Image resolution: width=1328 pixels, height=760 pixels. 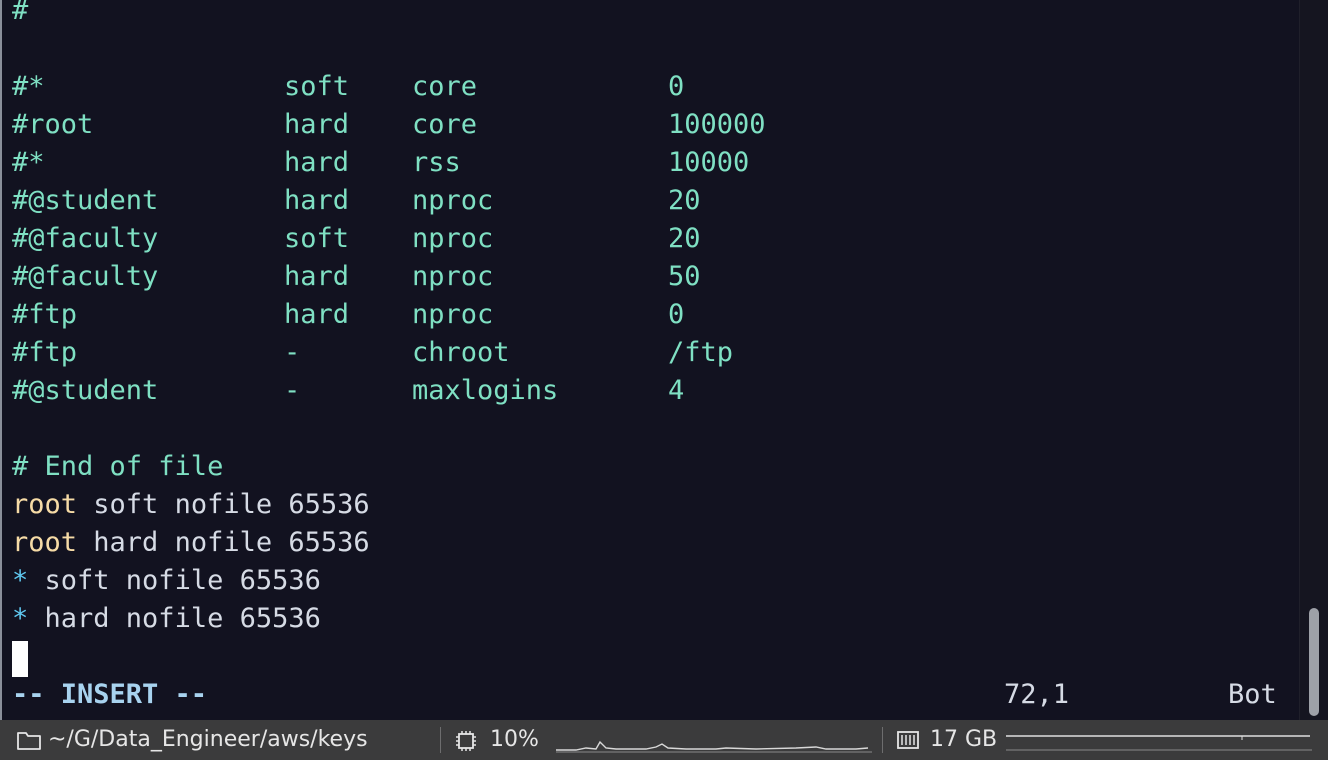 I want to click on limits-value: 100000, so click(x=717, y=124).